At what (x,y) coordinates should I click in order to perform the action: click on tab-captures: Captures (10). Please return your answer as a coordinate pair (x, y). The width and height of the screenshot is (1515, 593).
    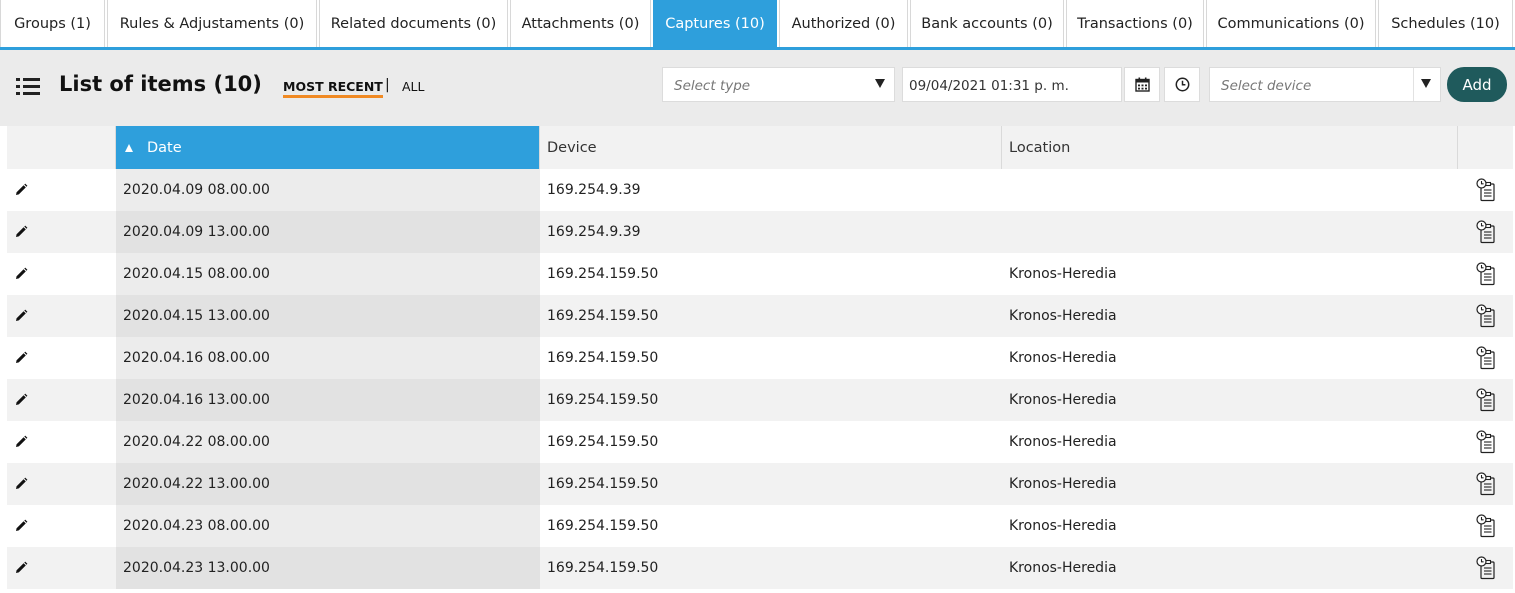
    Looking at the image, I should click on (715, 23).